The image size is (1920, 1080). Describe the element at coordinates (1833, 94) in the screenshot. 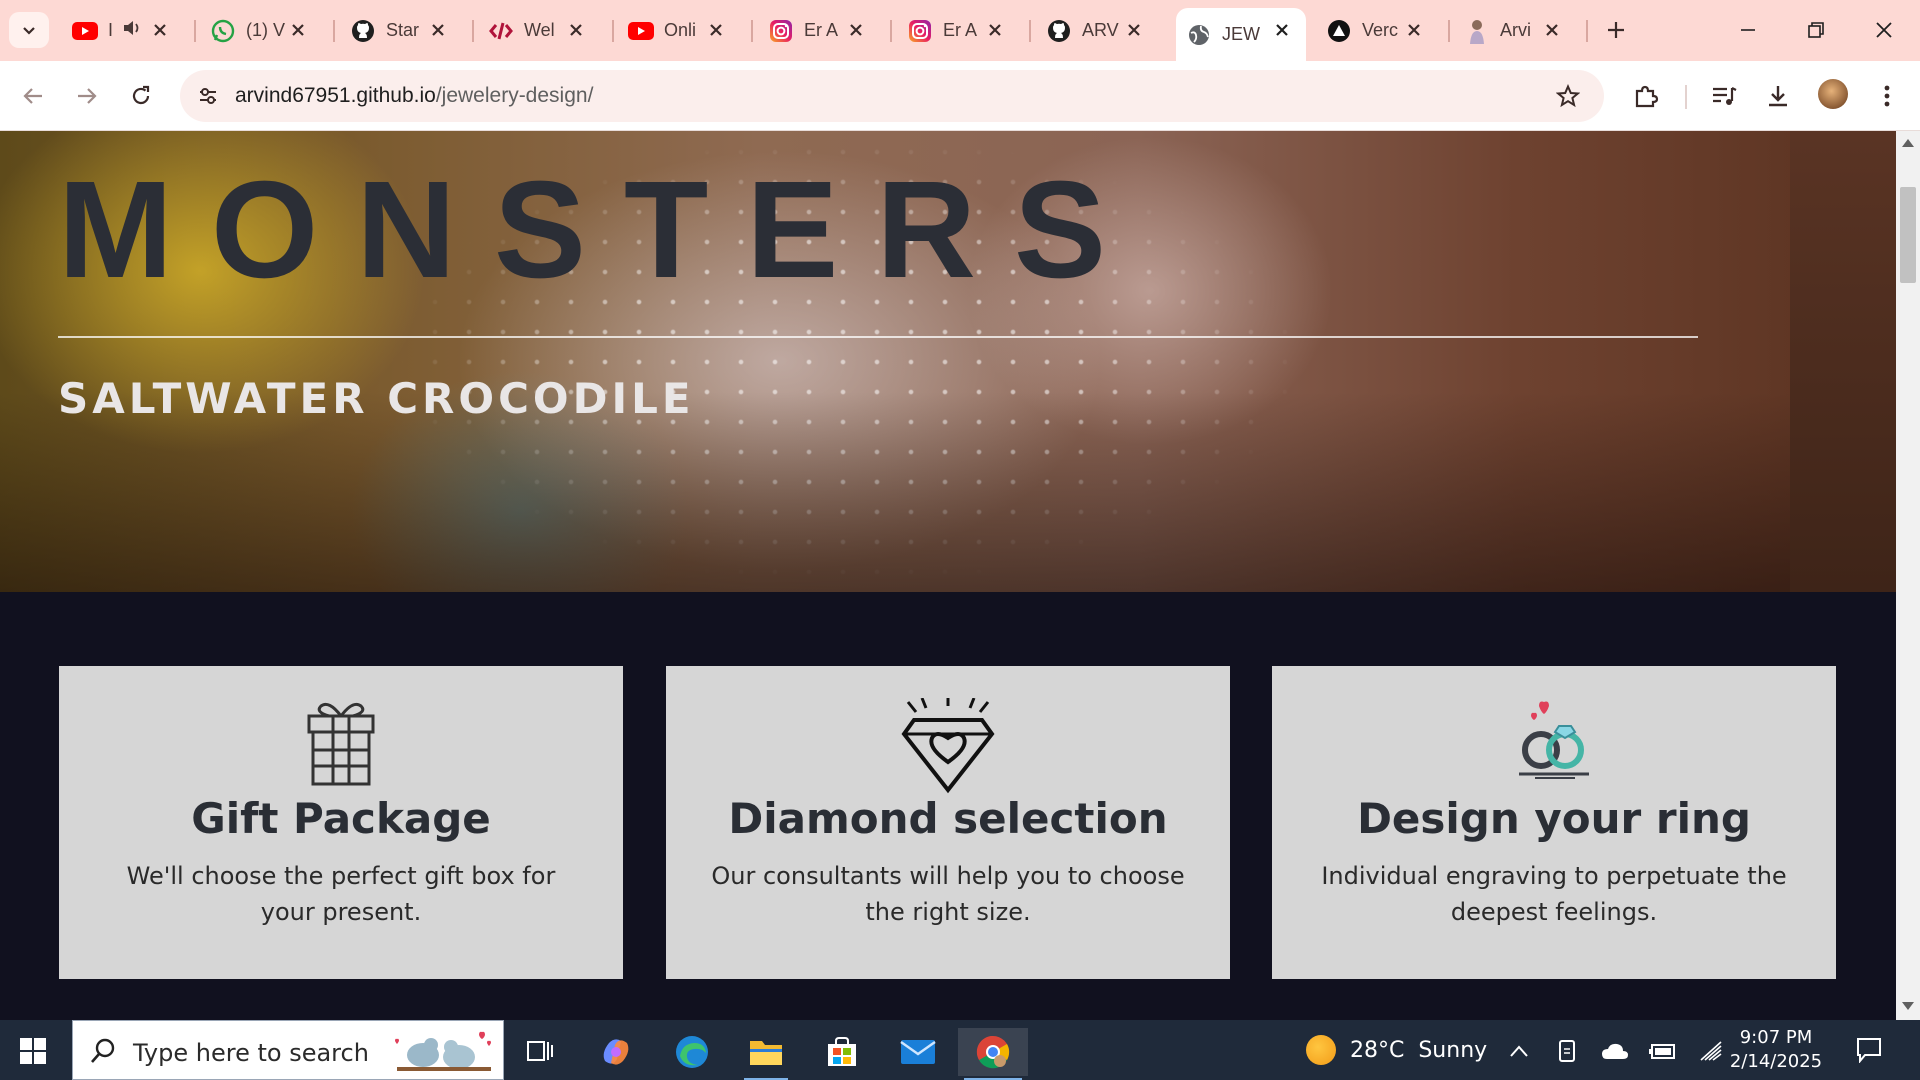

I see `profile-avatar` at that location.